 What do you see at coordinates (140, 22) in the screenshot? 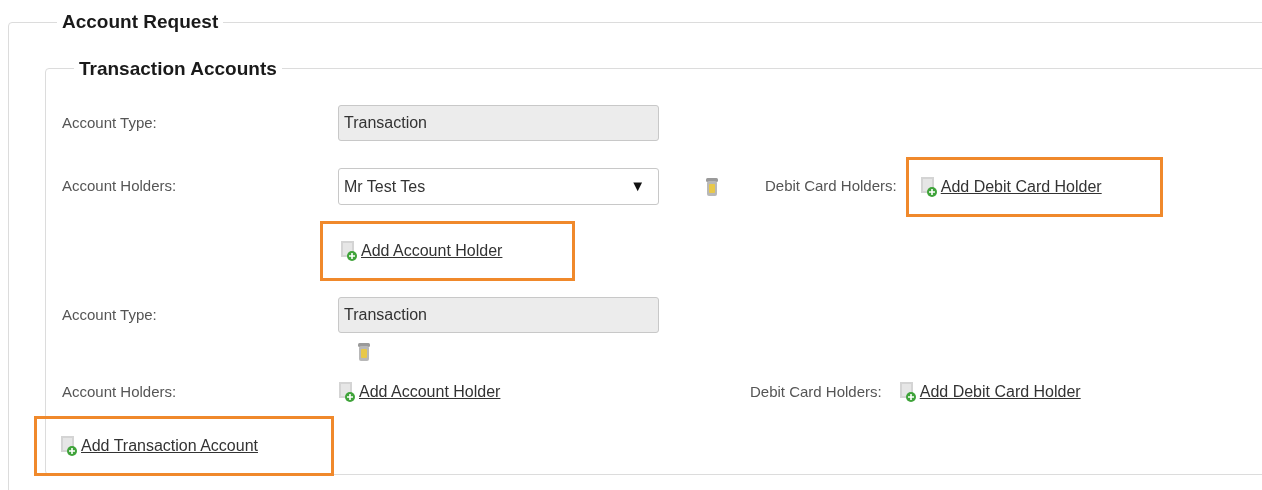
I see `section-title: Account Request` at bounding box center [140, 22].